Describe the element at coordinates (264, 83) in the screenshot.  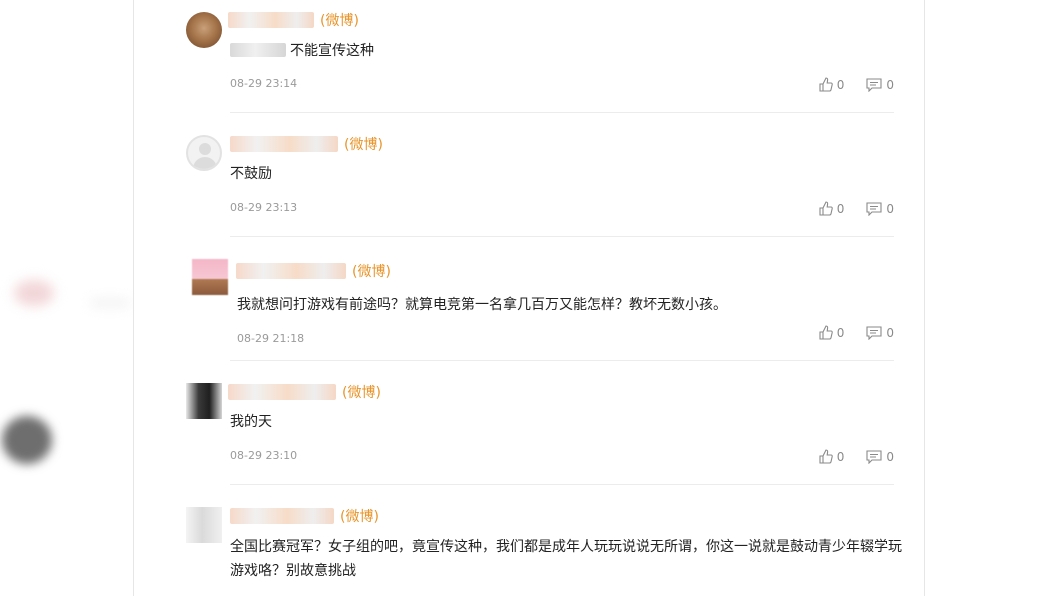
I see `comment-timestamp: 08-29 23:14` at that location.